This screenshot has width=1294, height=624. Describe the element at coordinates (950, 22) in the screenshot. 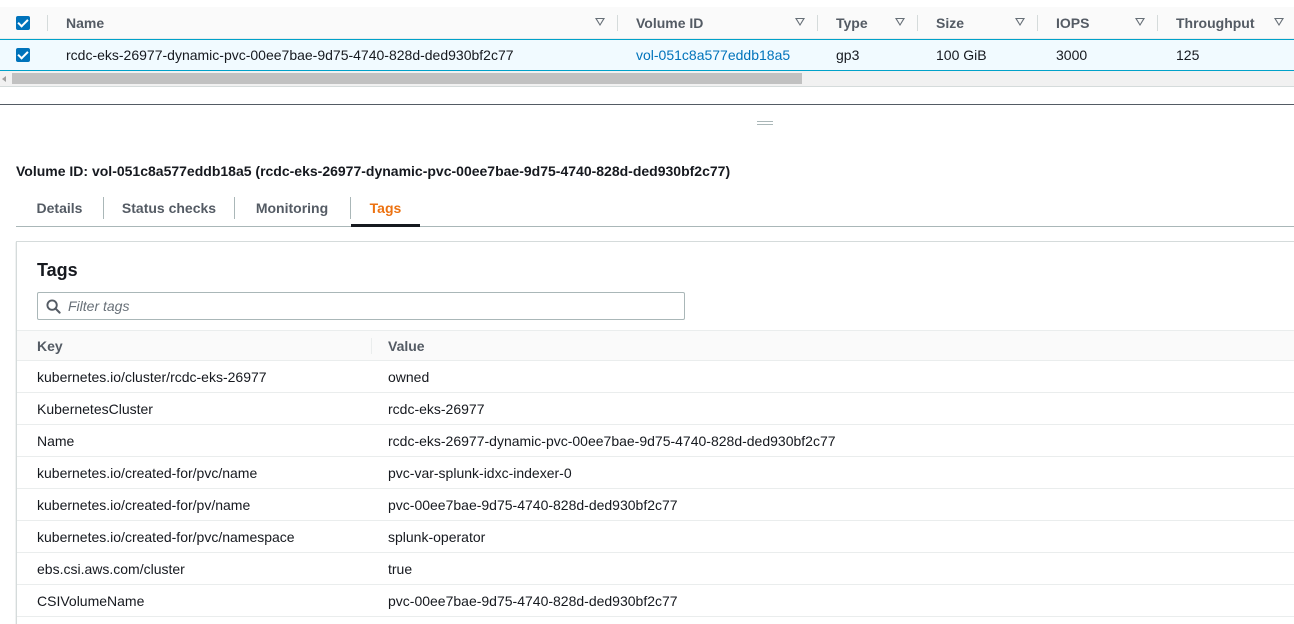

I see `column-header-size: Size` at that location.